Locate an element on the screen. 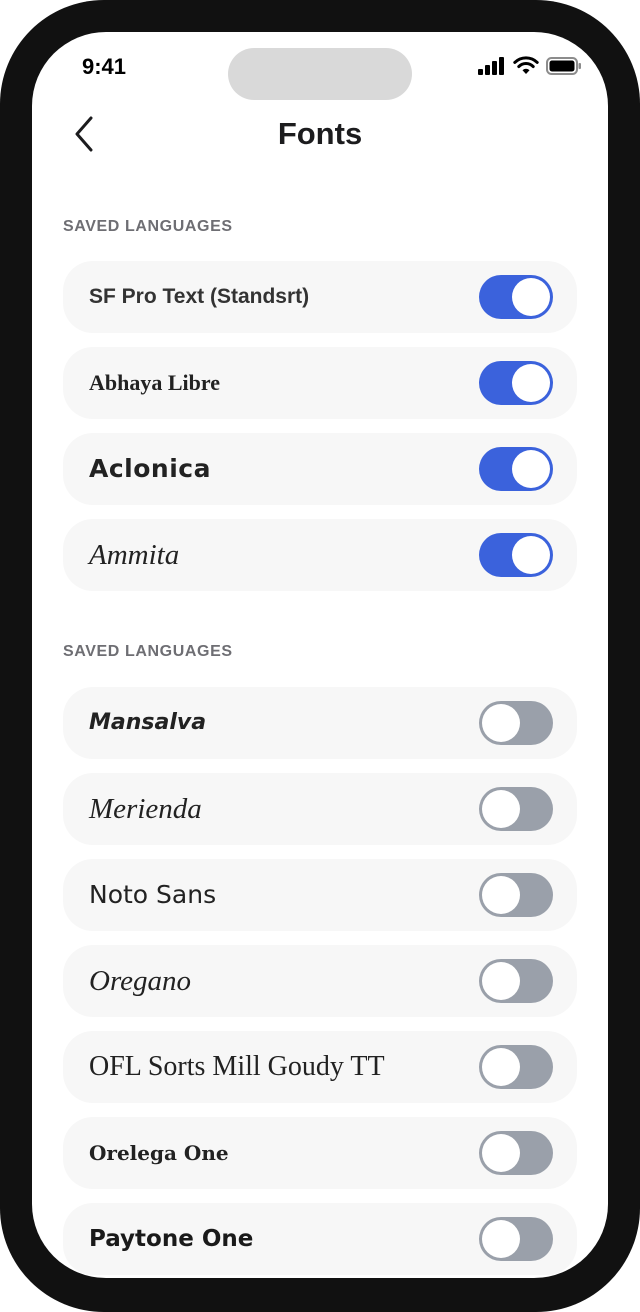 Image resolution: width=640 pixels, height=1312 pixels. battery-icon is located at coordinates (563, 65).